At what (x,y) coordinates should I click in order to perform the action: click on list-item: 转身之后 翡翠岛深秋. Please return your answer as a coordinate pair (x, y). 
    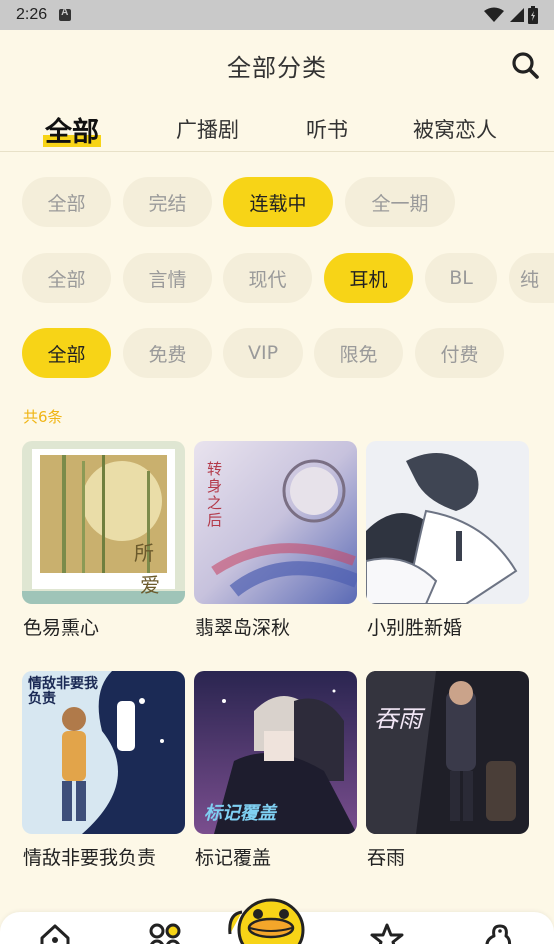
    Looking at the image, I should click on (275, 540).